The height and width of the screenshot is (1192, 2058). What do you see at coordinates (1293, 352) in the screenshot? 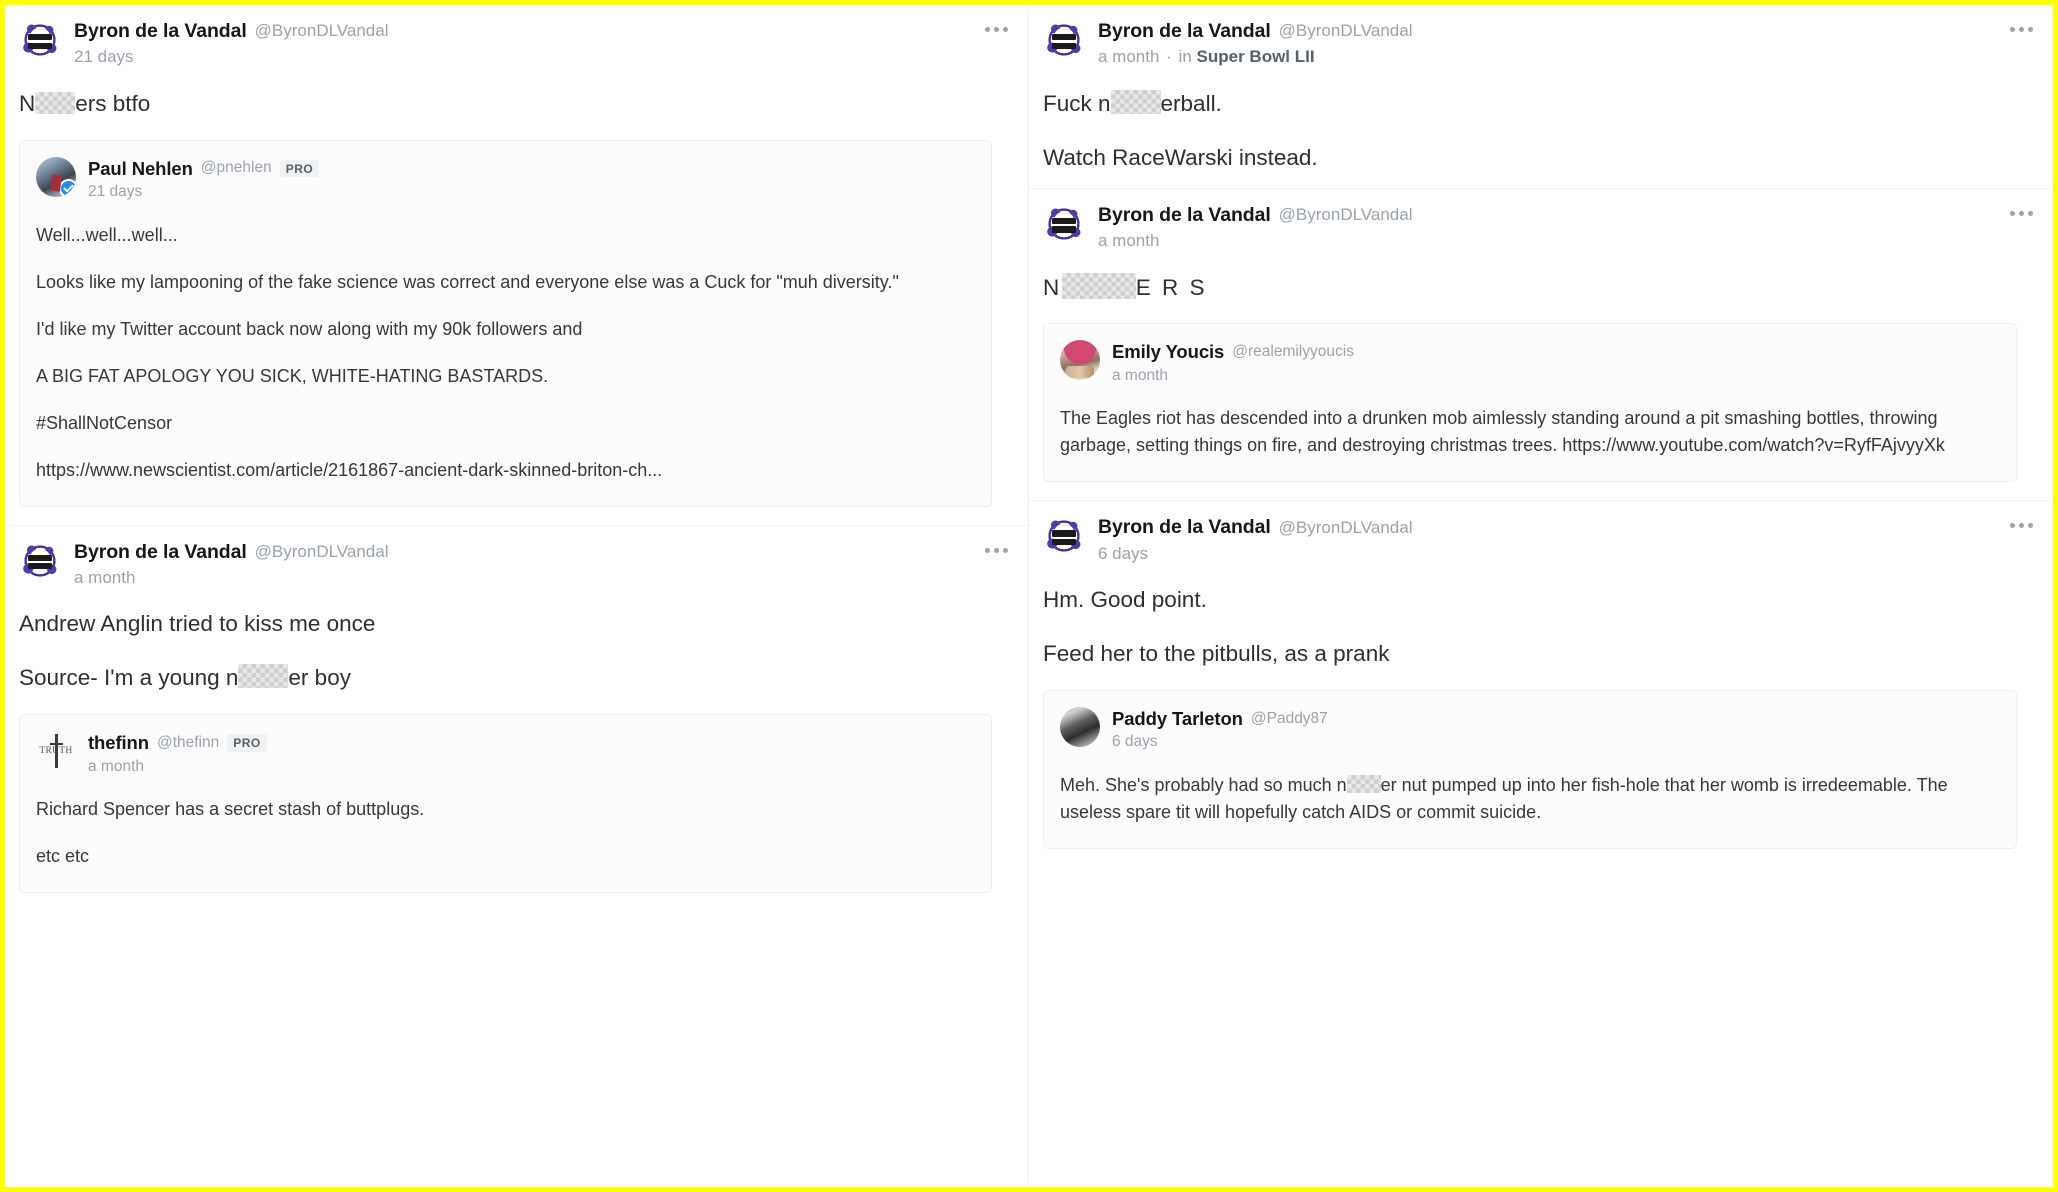
I see `author-handle: @realemilyyoucis` at bounding box center [1293, 352].